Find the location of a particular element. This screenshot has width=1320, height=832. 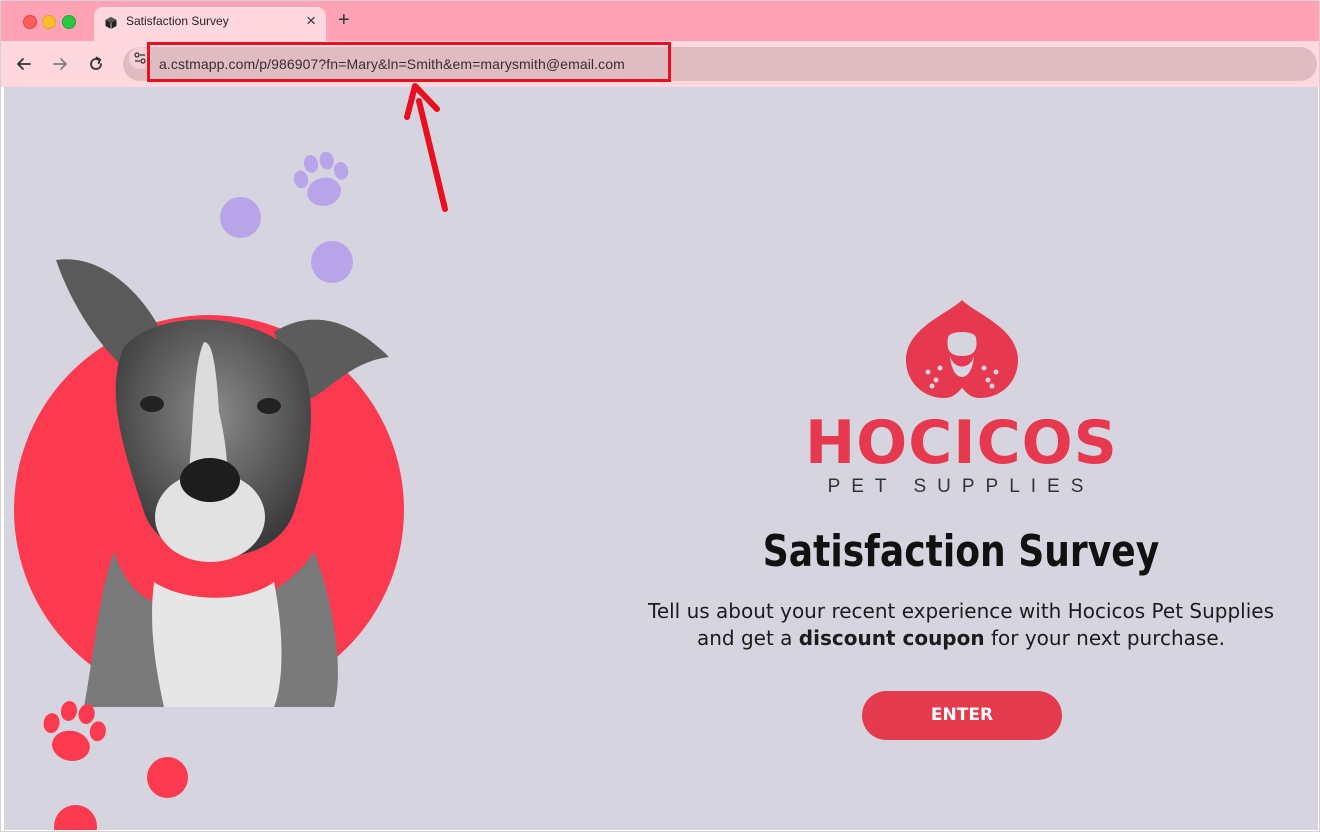

new-tab-button: + is located at coordinates (344, 20).